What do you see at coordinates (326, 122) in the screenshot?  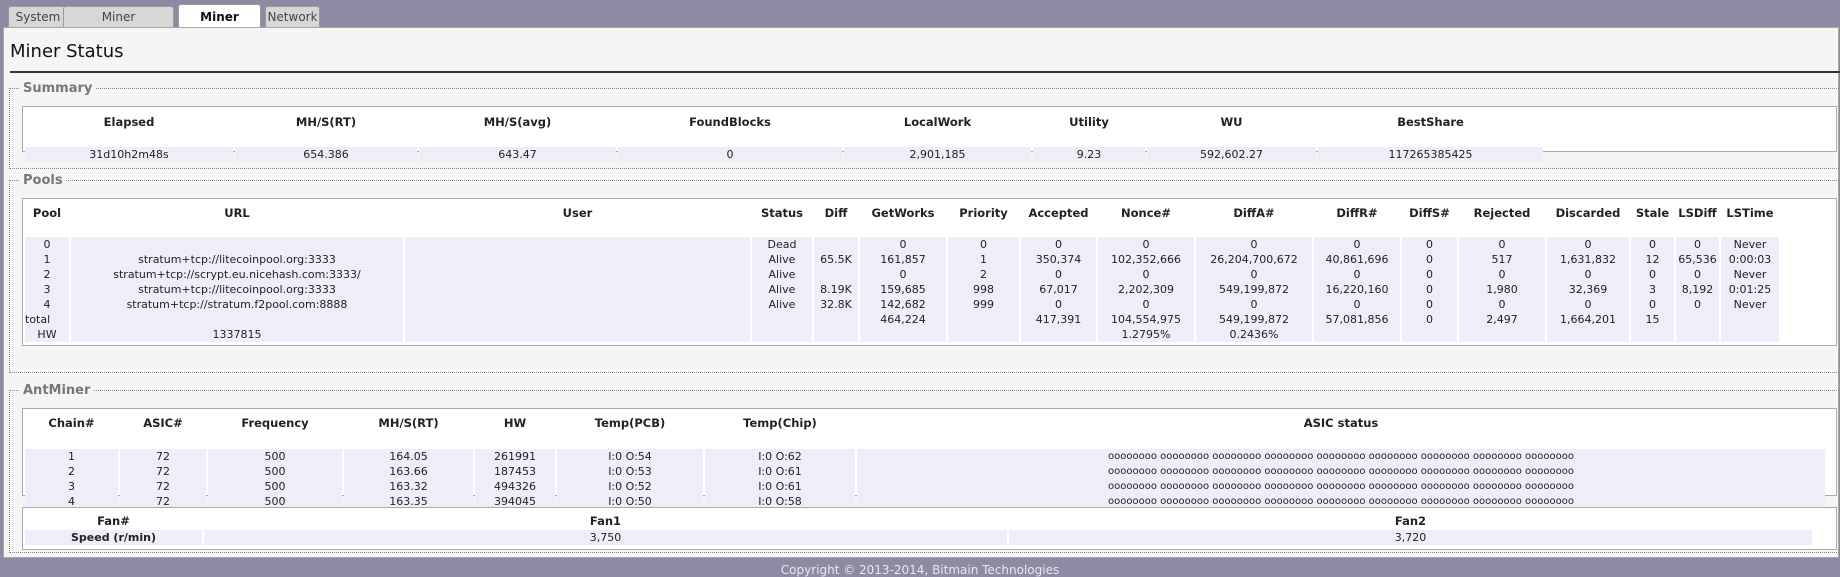 I see `summary-header: MH/S(RT)` at bounding box center [326, 122].